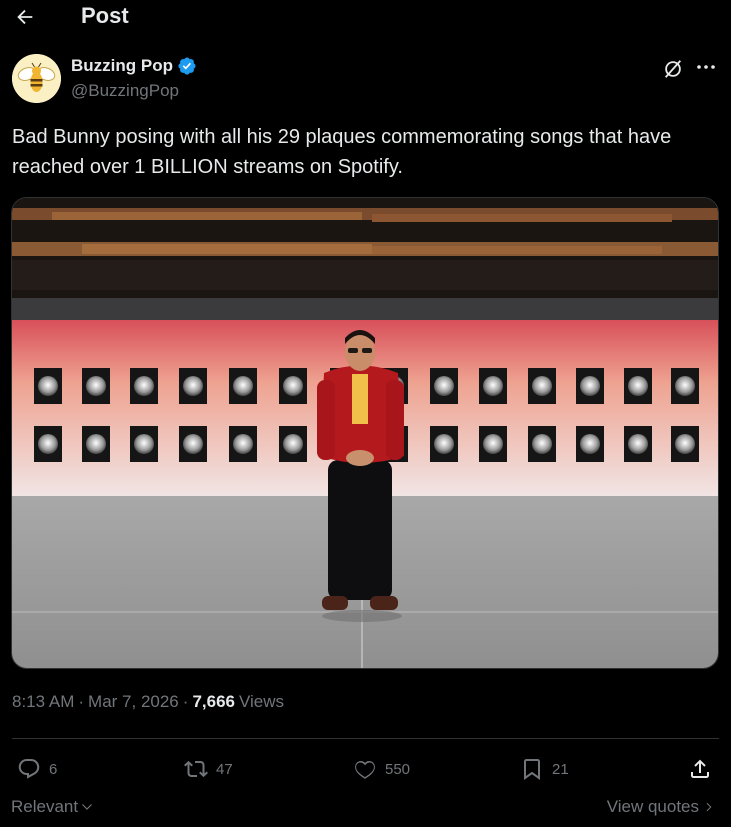 This screenshot has height=827, width=731. I want to click on like-count: 550, so click(398, 769).